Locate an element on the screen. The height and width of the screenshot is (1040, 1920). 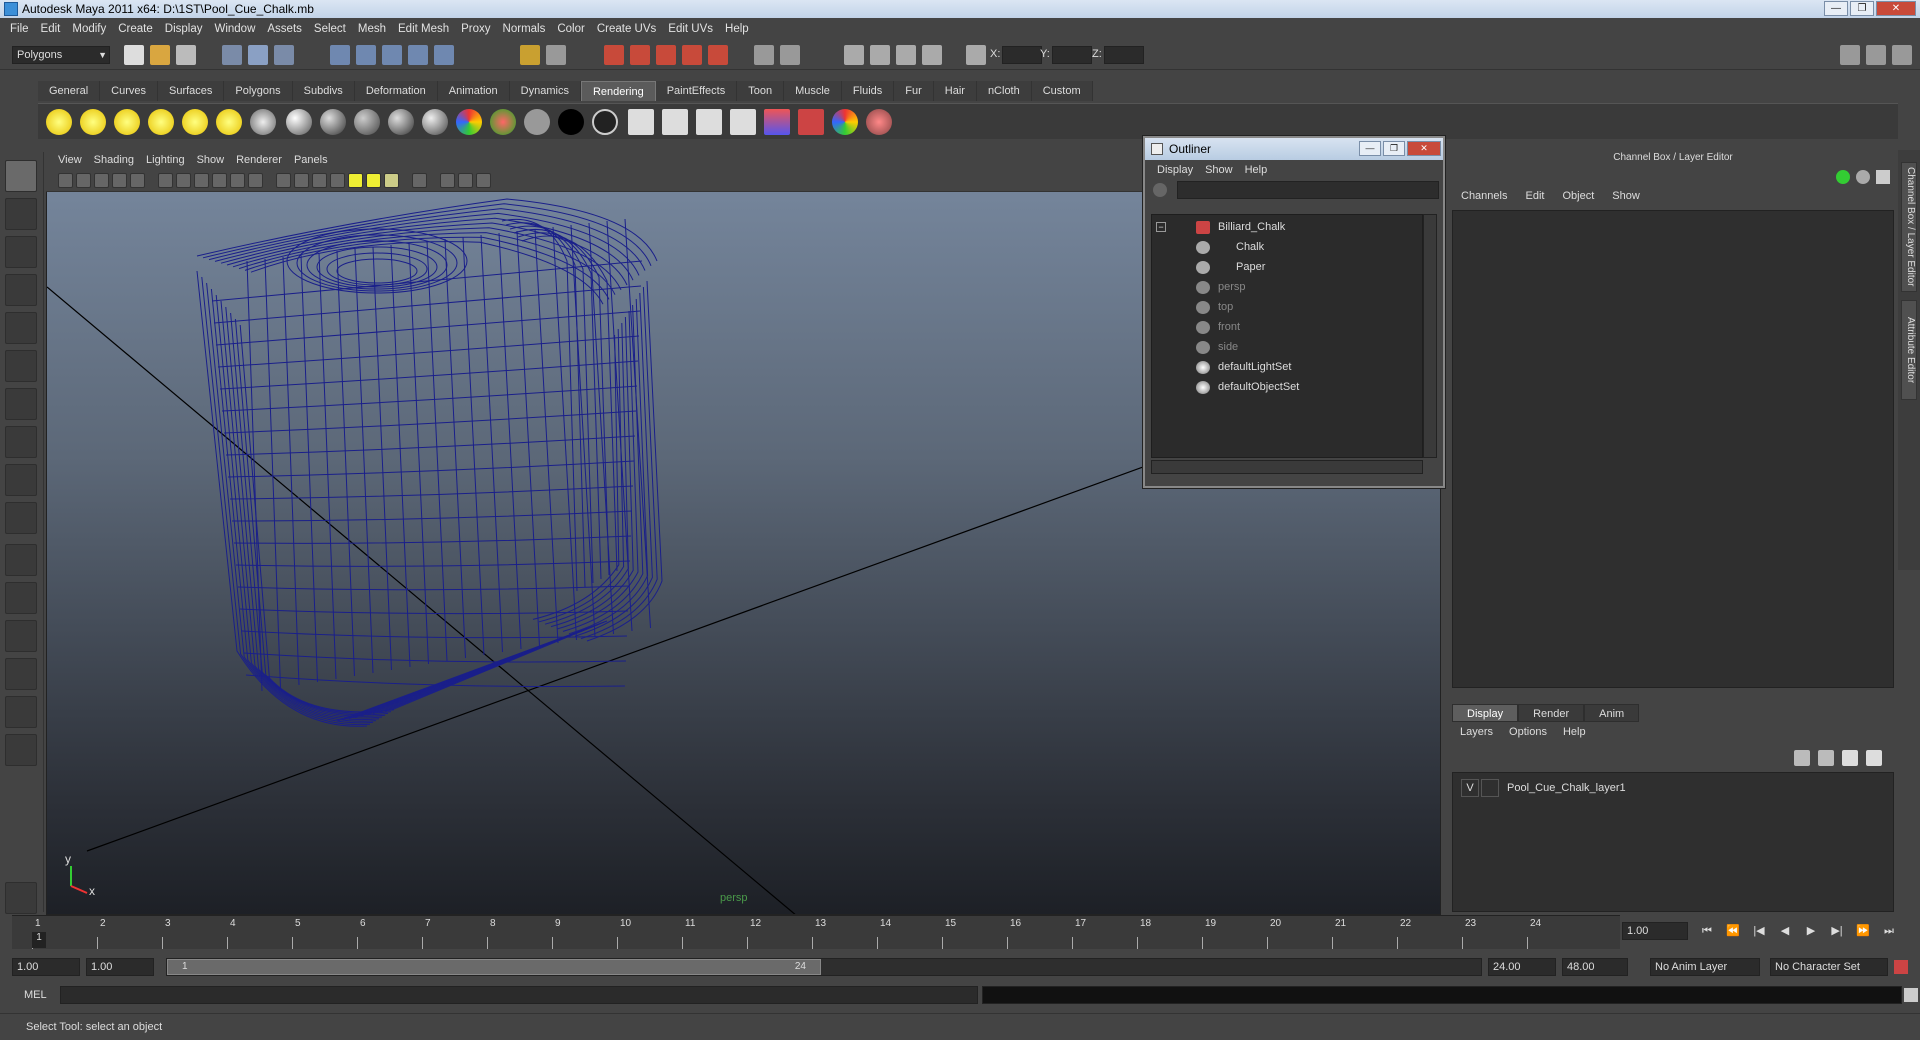
playblast-icon is located at coordinates (880, 55).